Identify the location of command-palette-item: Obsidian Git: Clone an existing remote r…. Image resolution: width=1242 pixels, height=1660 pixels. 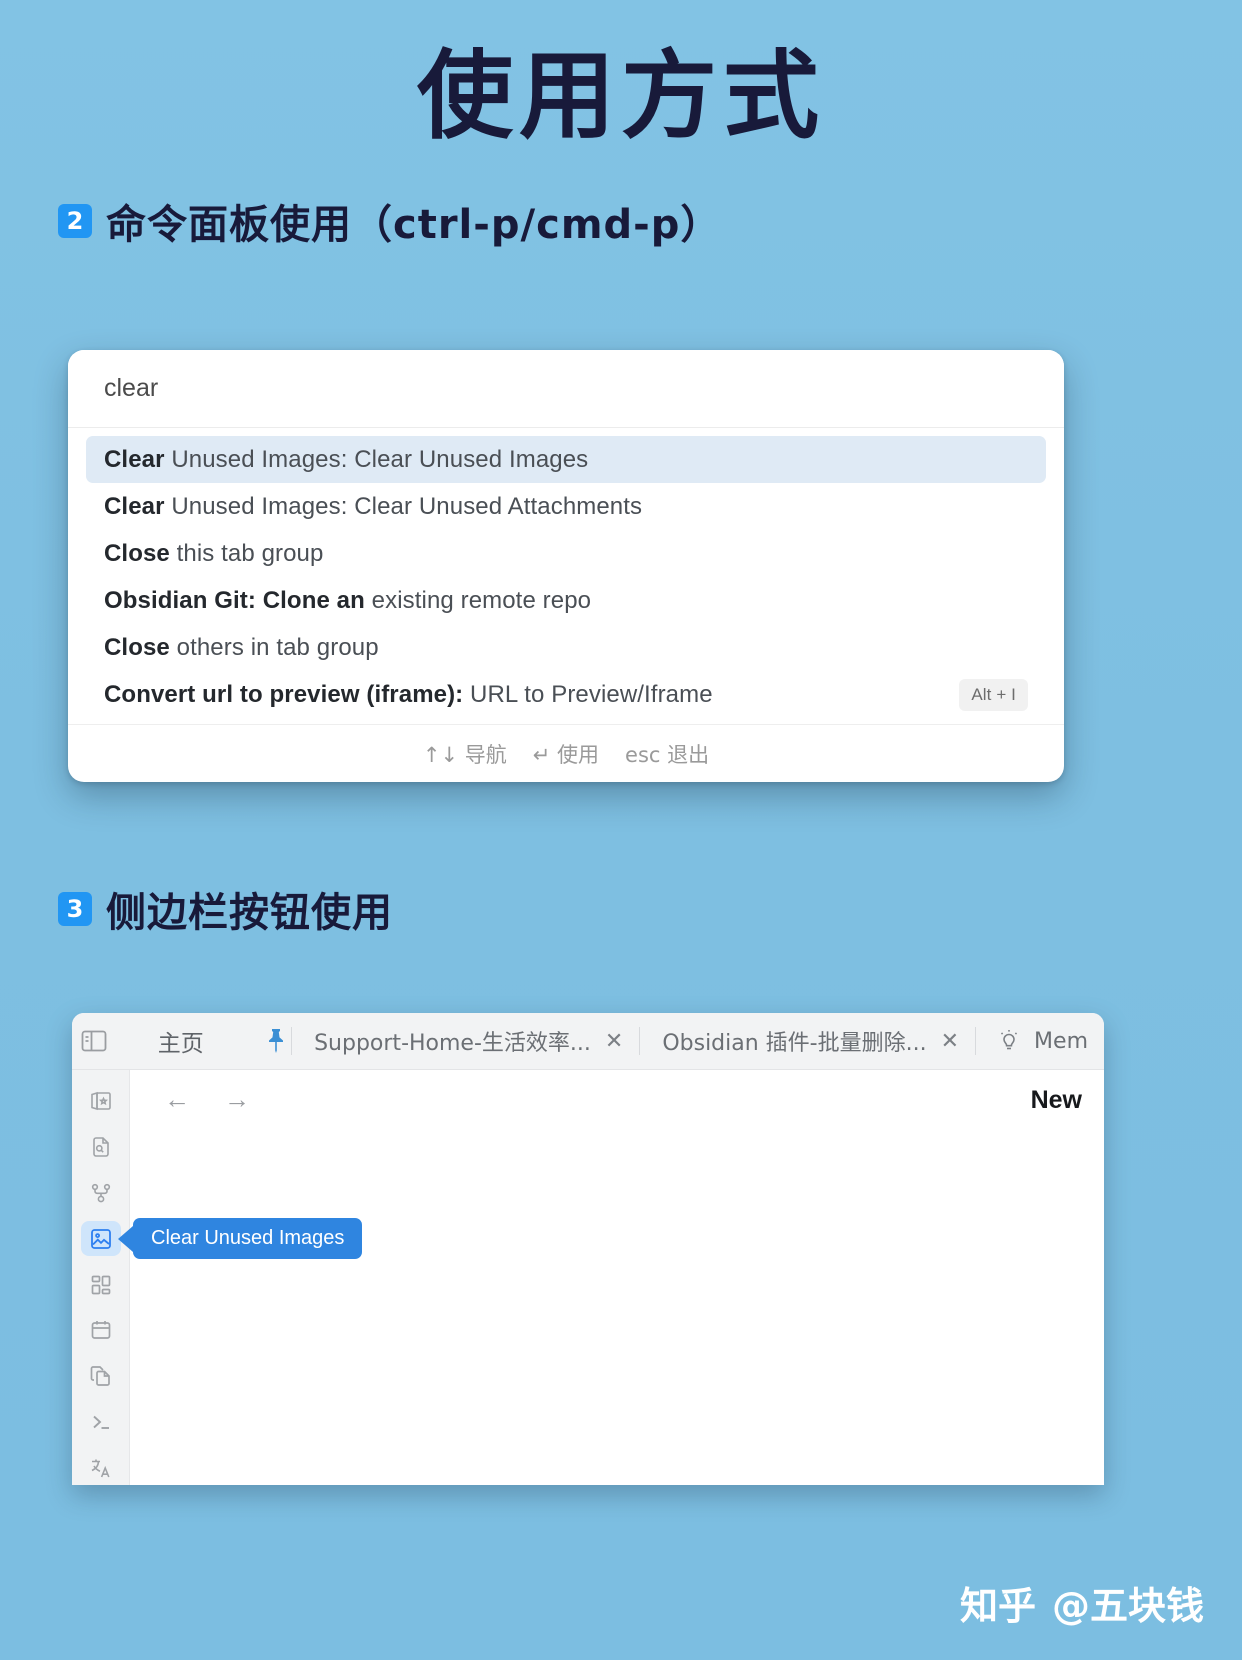
(566, 600).